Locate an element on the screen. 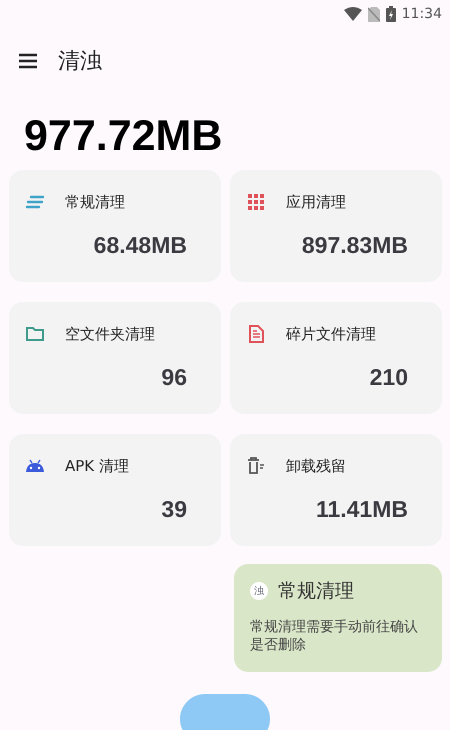 Image resolution: width=450 pixels, height=730 pixels. card-value: 210 is located at coordinates (389, 377).